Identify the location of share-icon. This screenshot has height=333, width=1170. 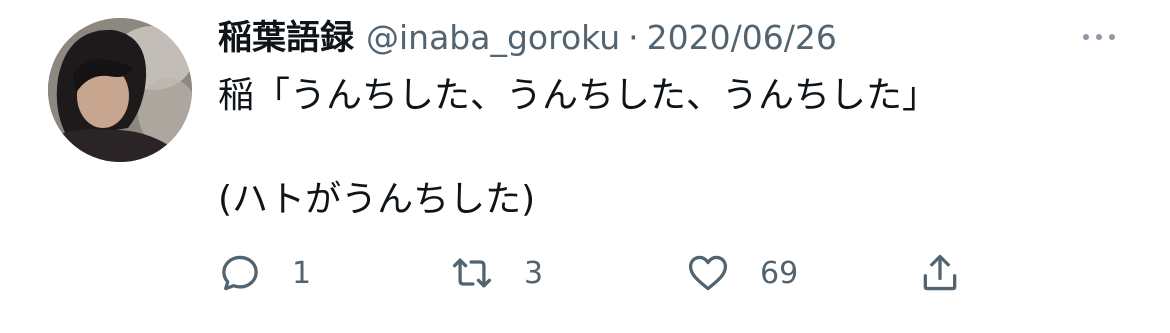
(940, 272).